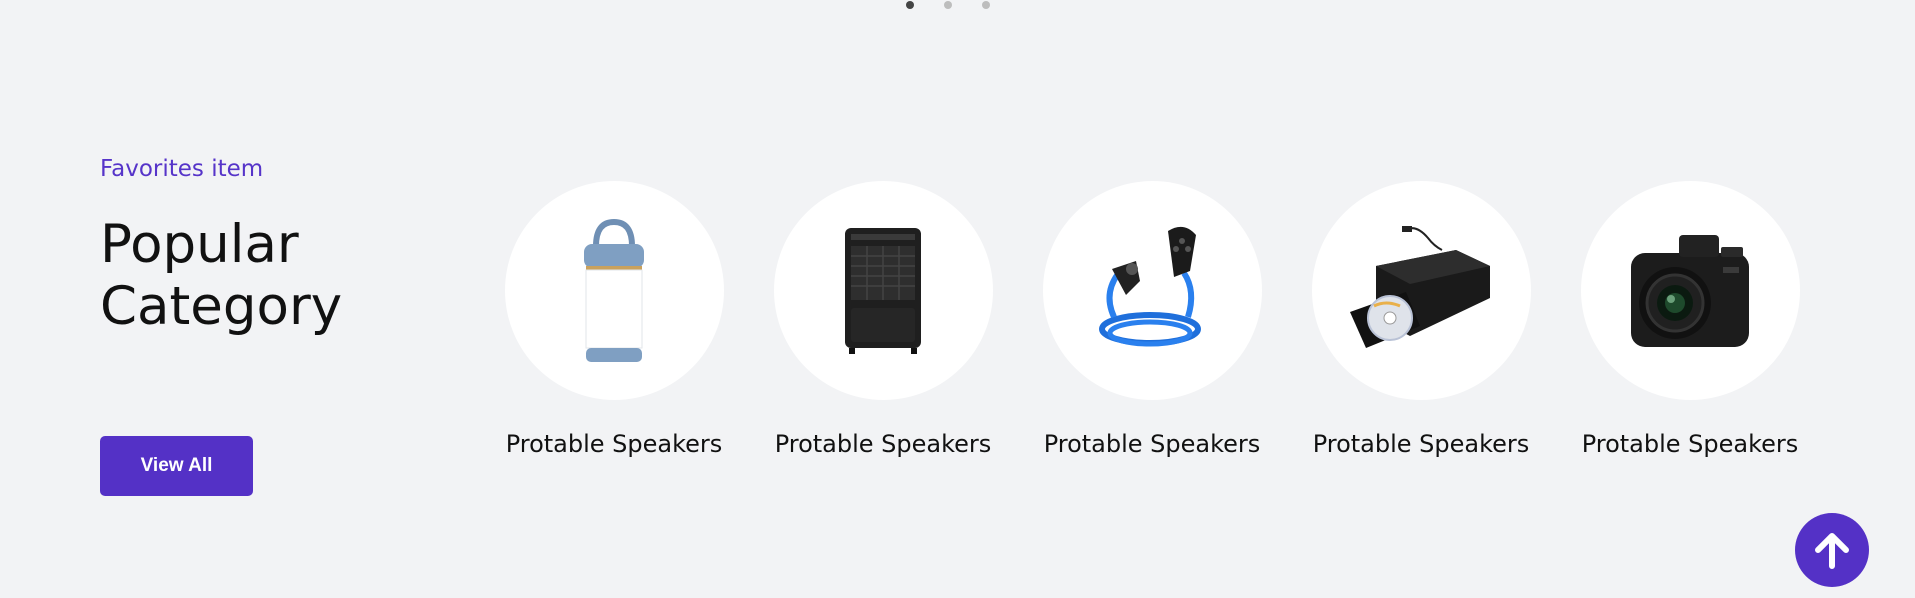 This screenshot has height=598, width=1915. What do you see at coordinates (199, 244) in the screenshot?
I see `section-title-line-1: Popular` at bounding box center [199, 244].